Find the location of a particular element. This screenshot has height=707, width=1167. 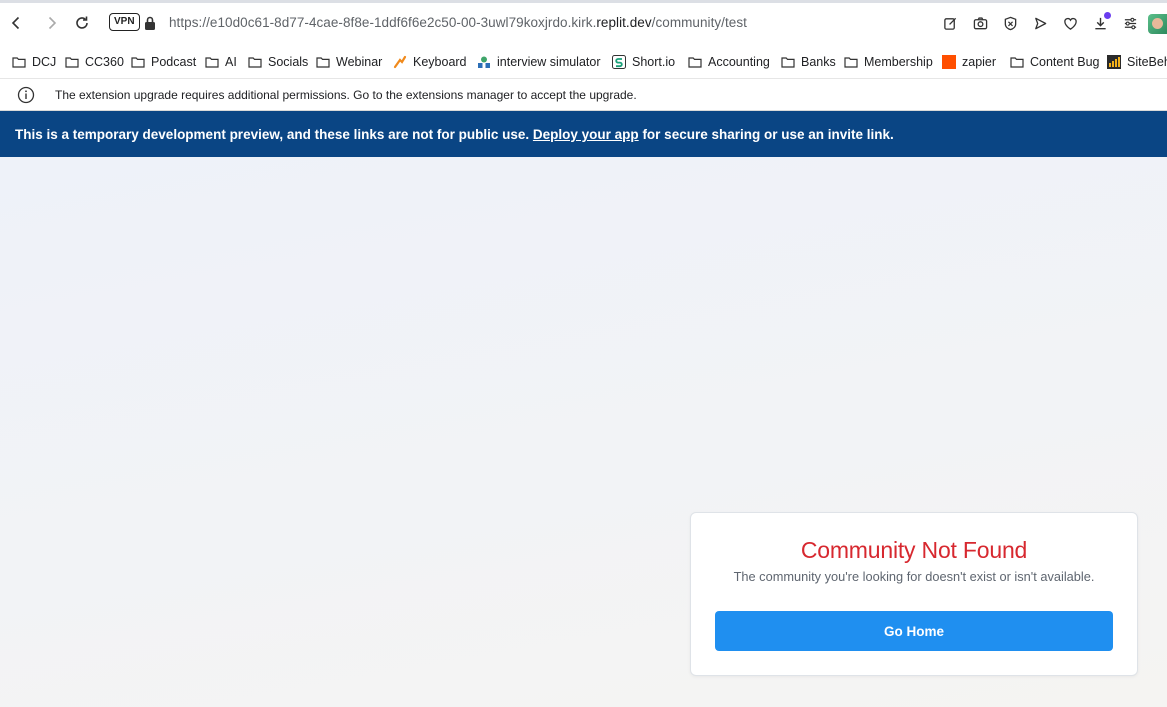

bookmark-label: Short.io is located at coordinates (654, 62).